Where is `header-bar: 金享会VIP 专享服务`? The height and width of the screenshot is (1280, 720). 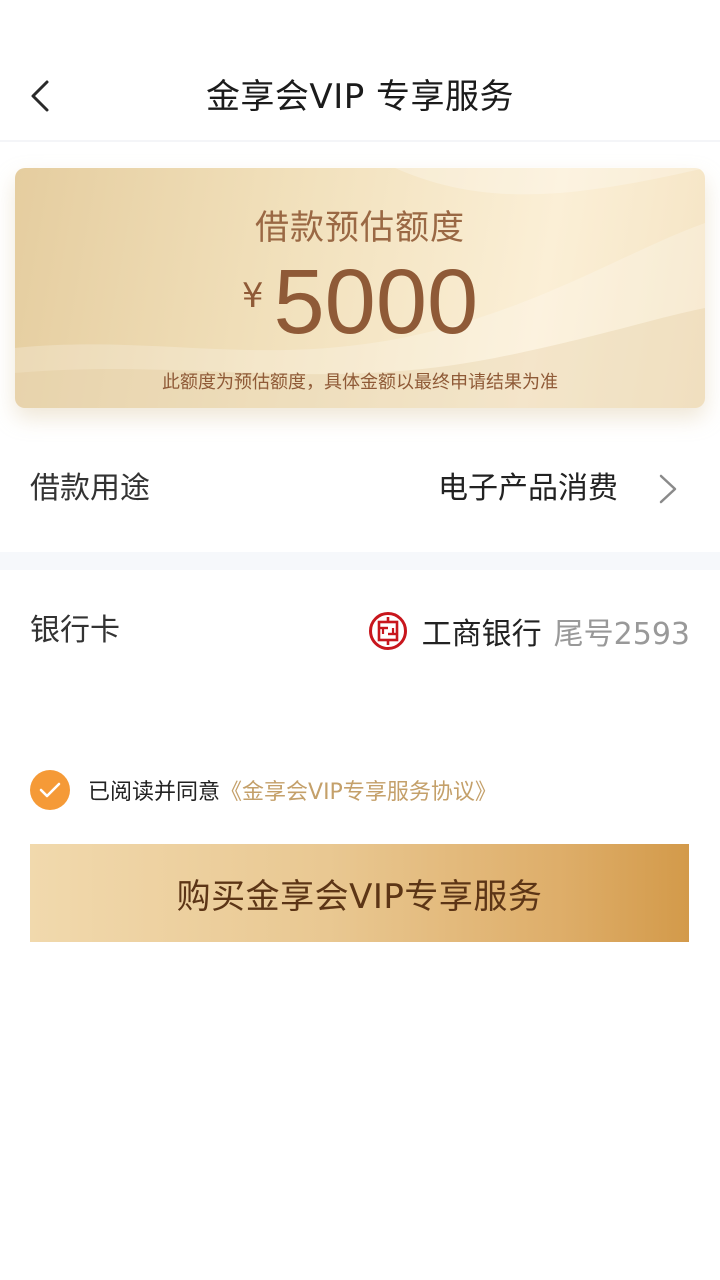
header-bar: 金享会VIP 专享服务 is located at coordinates (360, 71).